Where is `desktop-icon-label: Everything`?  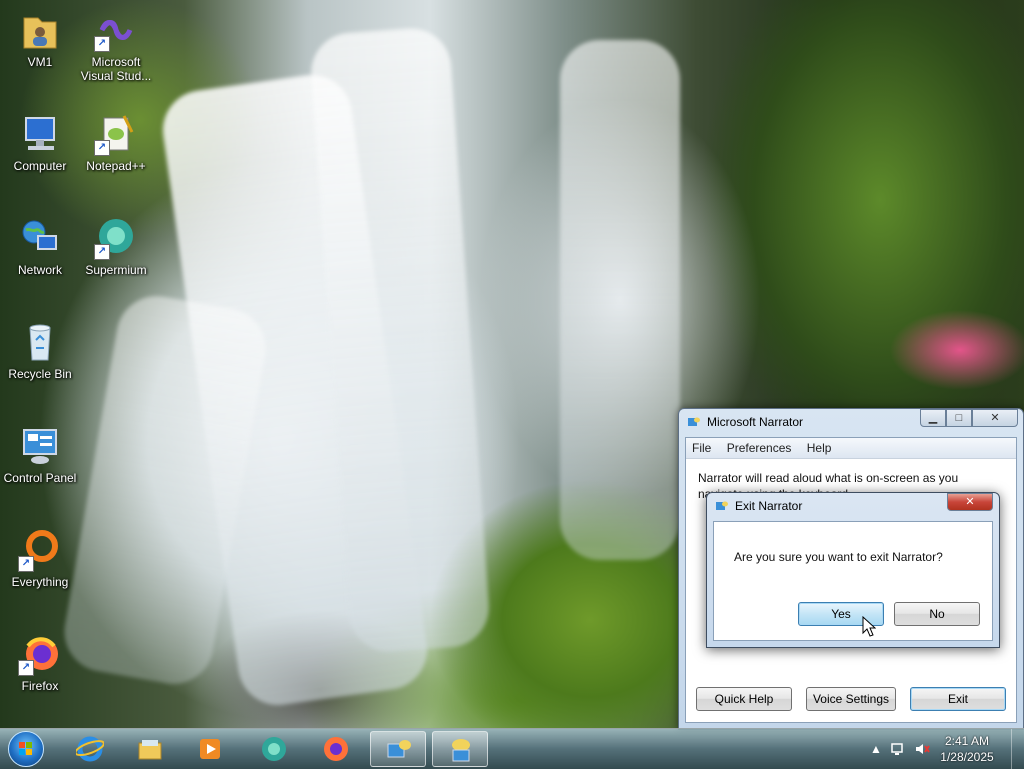 desktop-icon-label: Everything is located at coordinates (40, 582).